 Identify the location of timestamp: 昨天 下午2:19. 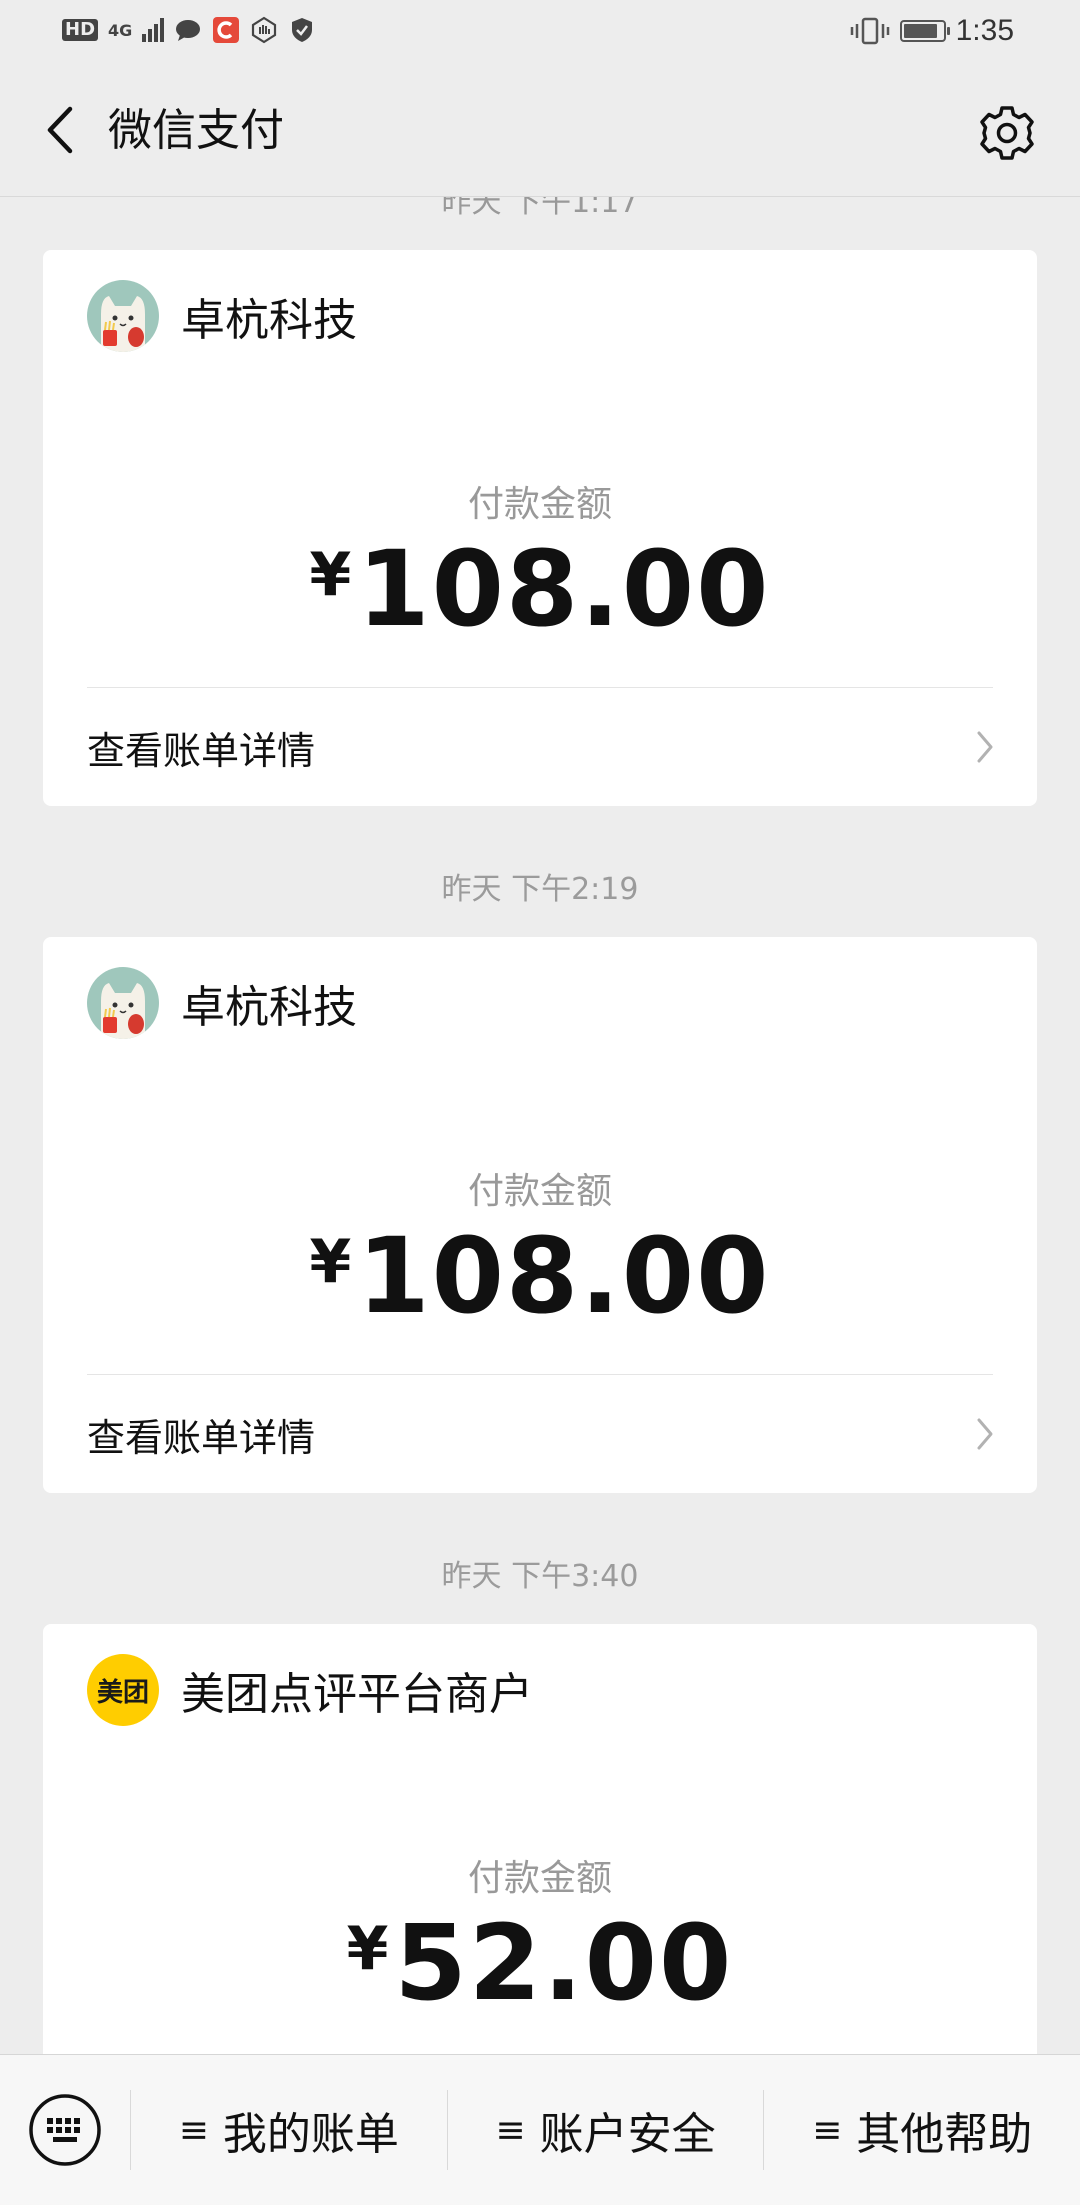
(540, 889).